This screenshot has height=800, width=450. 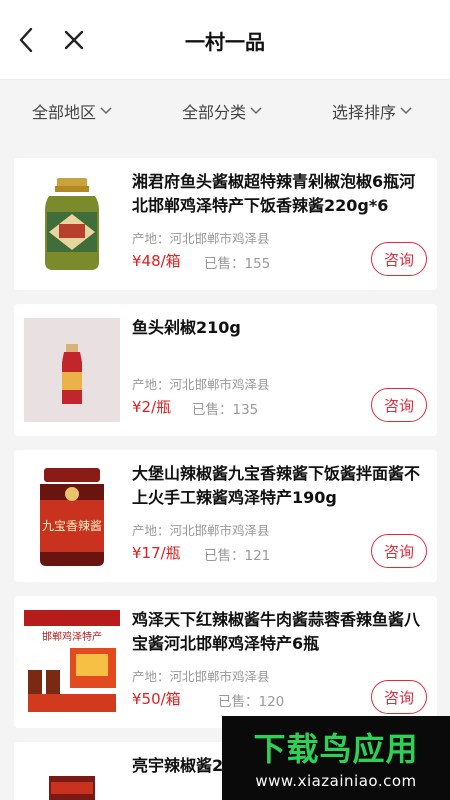 What do you see at coordinates (156, 261) in the screenshot?
I see `product-price: ¥48/箱` at bounding box center [156, 261].